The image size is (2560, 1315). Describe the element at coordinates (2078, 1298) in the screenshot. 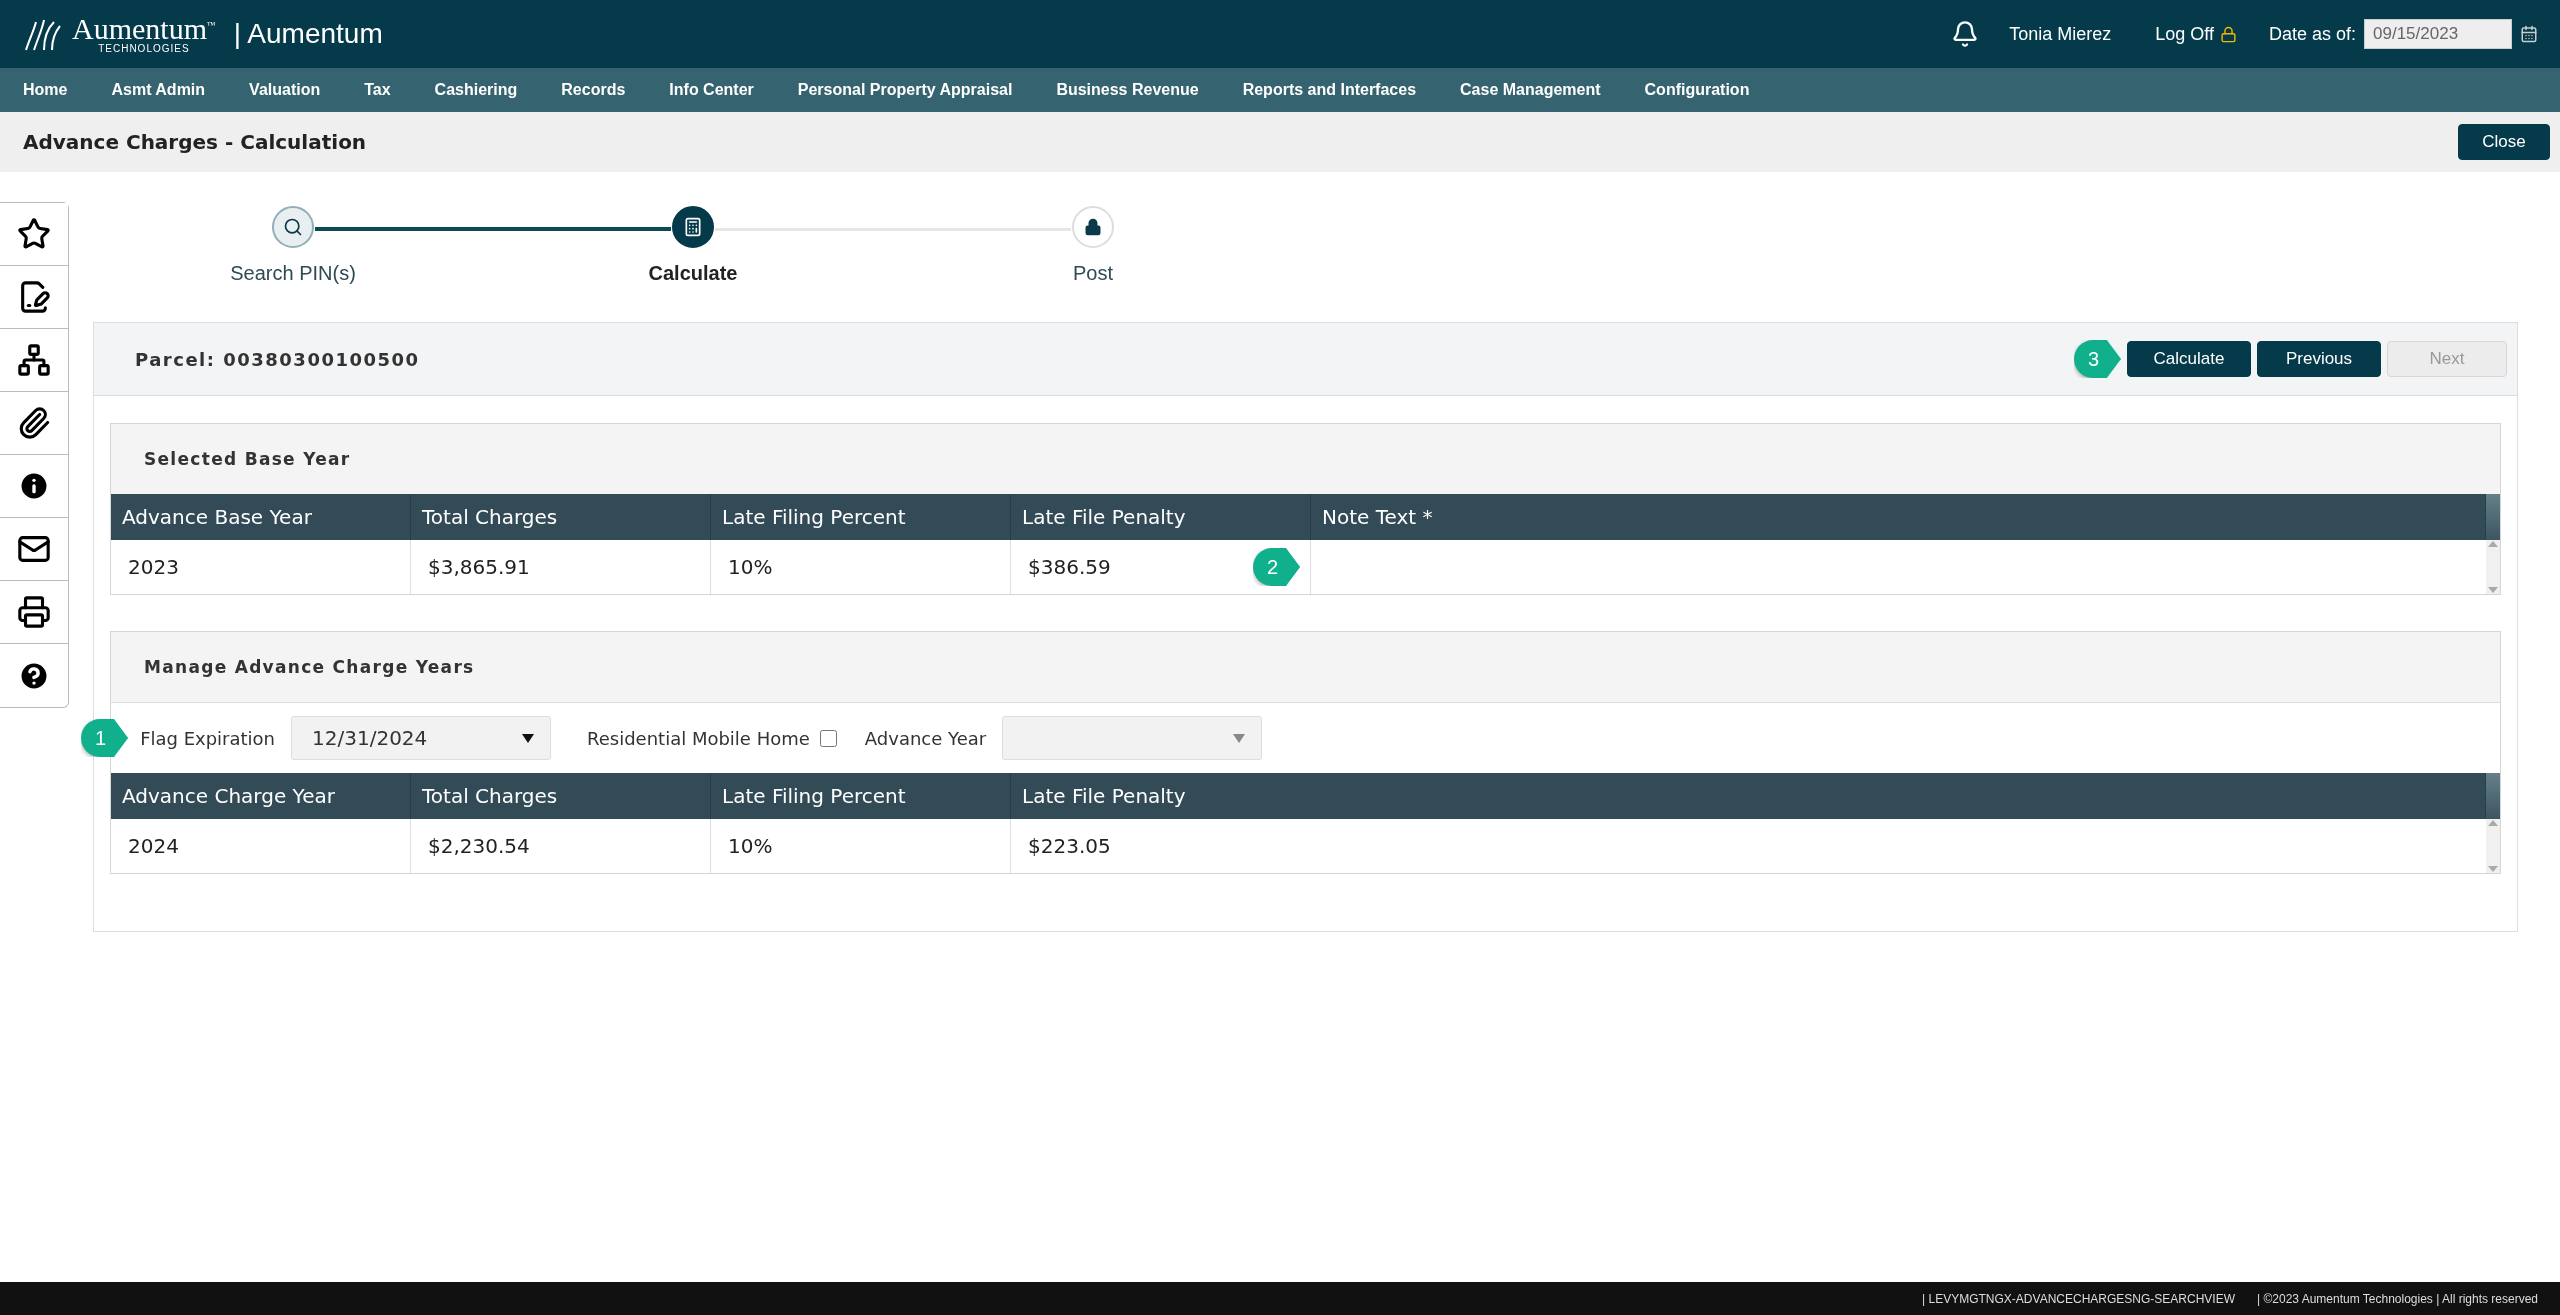

I see `view-id-text: | LEVYMGTNGX-ADVANCECHARGESNG-SEARCHVIEW` at that location.